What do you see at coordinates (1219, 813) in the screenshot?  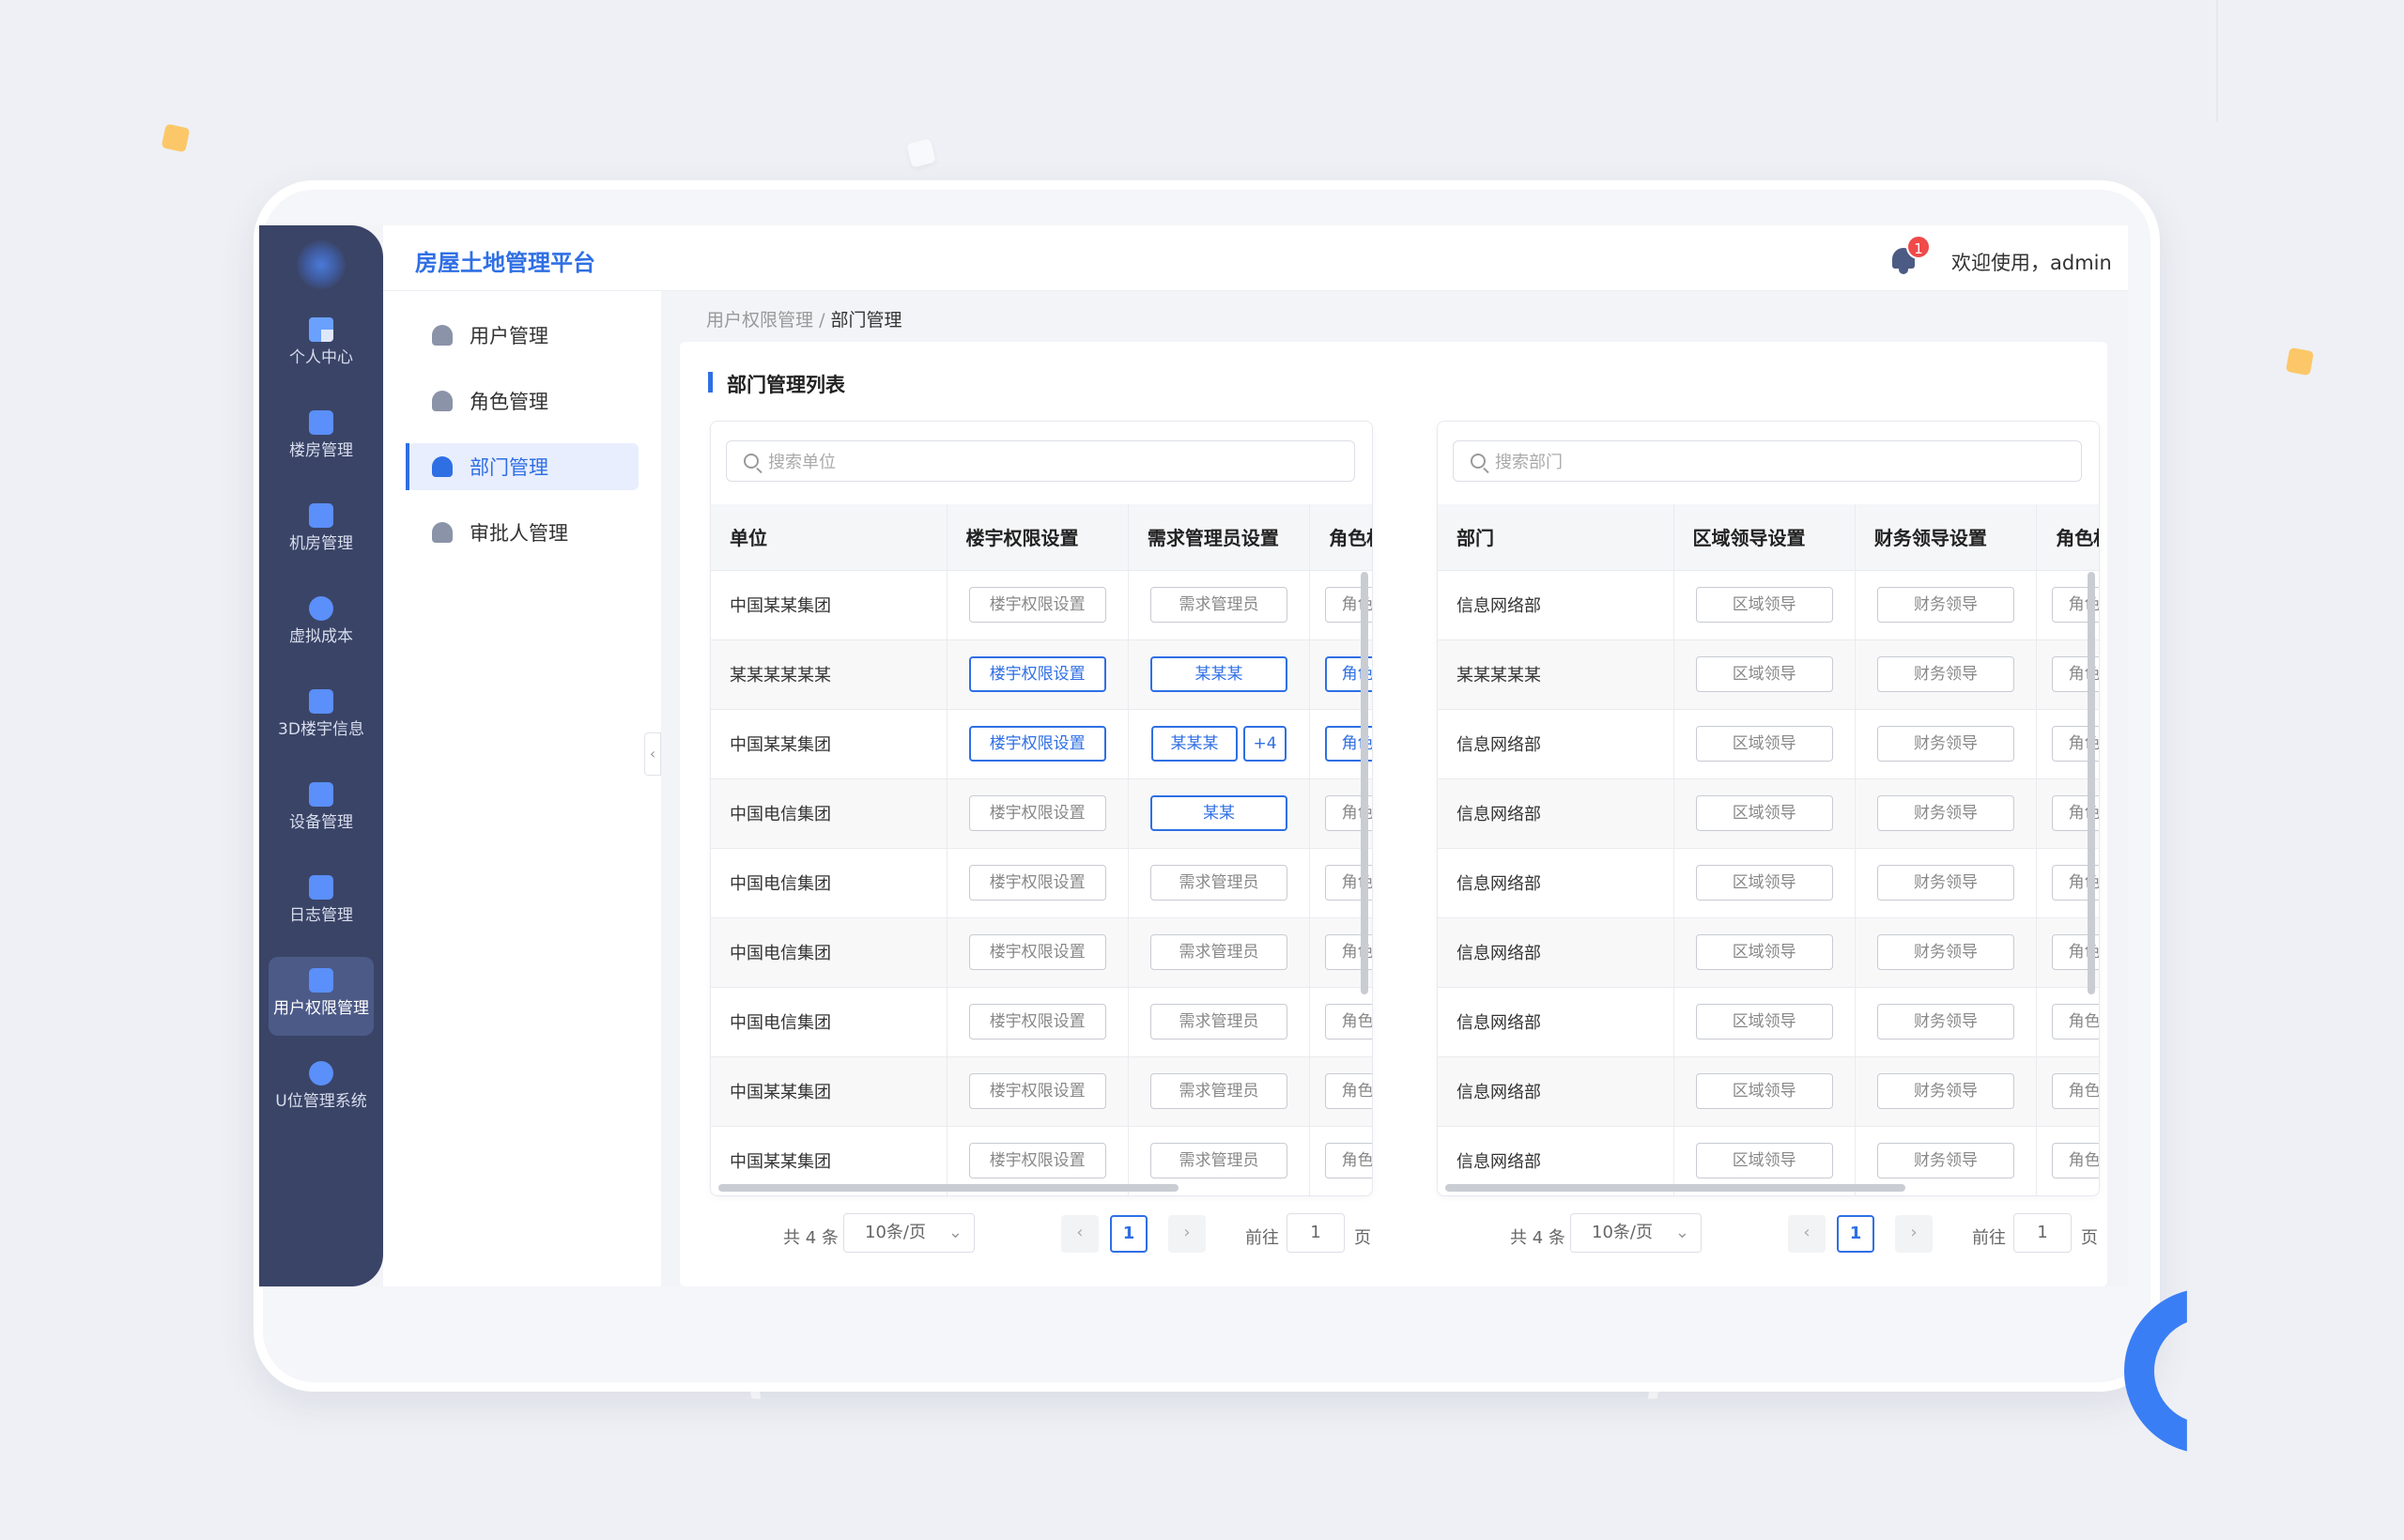 I see `demand-admin-button: 某某` at bounding box center [1219, 813].